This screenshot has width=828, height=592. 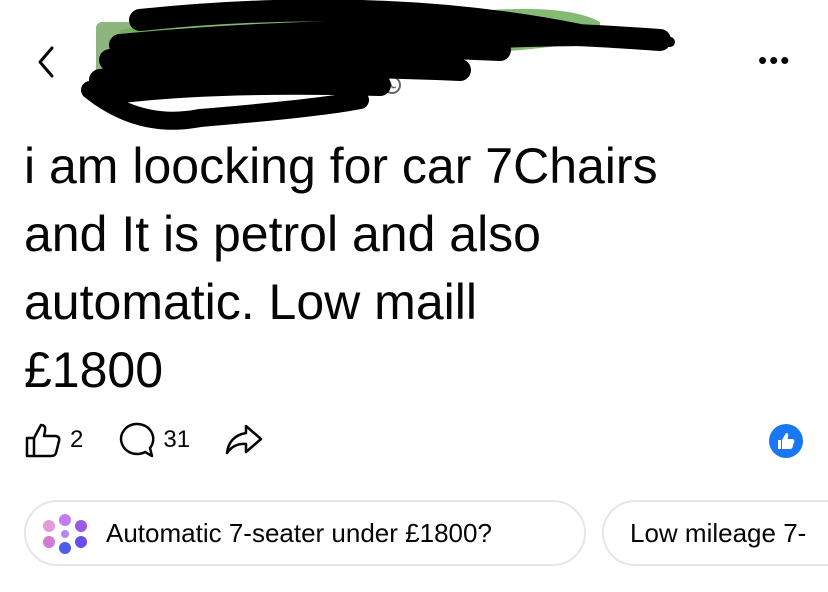 I want to click on comment-bubble-icon, so click(x=137, y=440).